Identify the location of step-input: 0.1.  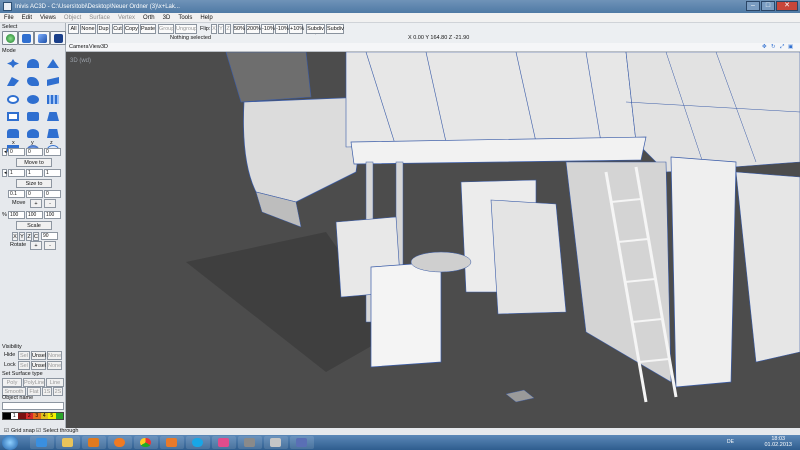
(16, 194).